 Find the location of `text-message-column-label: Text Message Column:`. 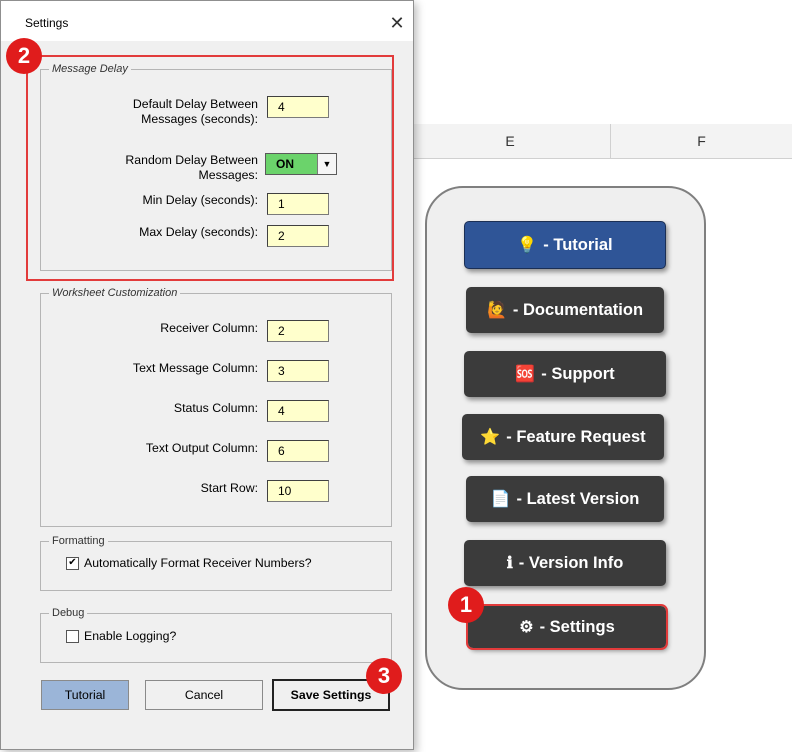

text-message-column-label: Text Message Column: is located at coordinates (195, 368).